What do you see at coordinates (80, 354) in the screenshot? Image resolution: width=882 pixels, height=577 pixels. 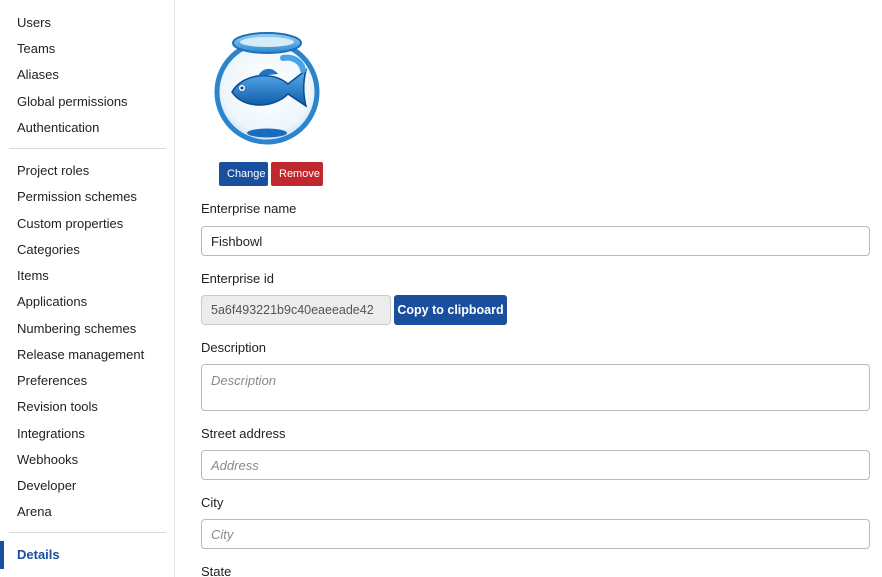 I see `sidebar-item-release-management: Release management` at bounding box center [80, 354].